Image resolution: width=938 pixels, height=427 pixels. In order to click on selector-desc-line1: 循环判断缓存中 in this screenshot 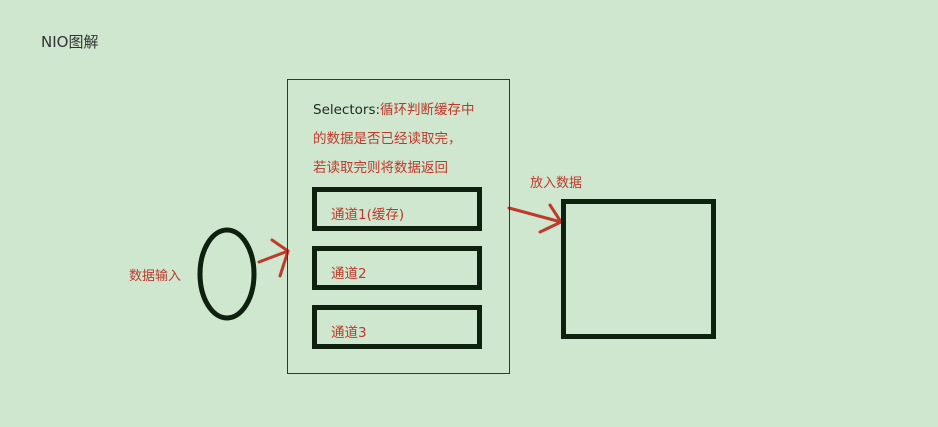, I will do `click(427, 110)`.